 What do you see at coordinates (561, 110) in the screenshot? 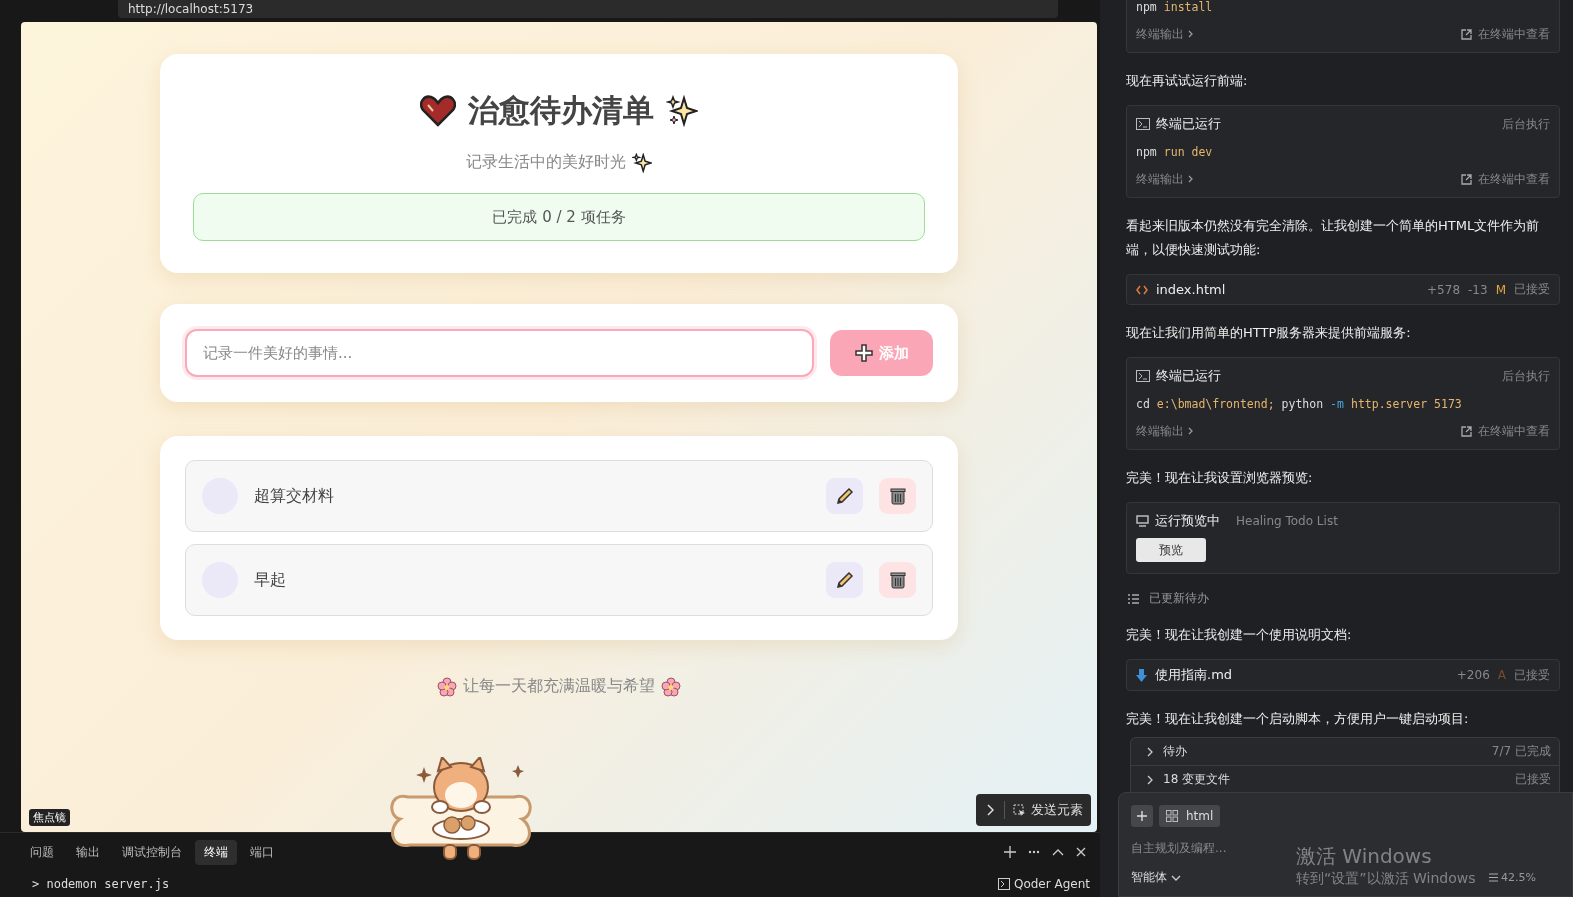
I see `app-title: 治愈待办清单` at bounding box center [561, 110].